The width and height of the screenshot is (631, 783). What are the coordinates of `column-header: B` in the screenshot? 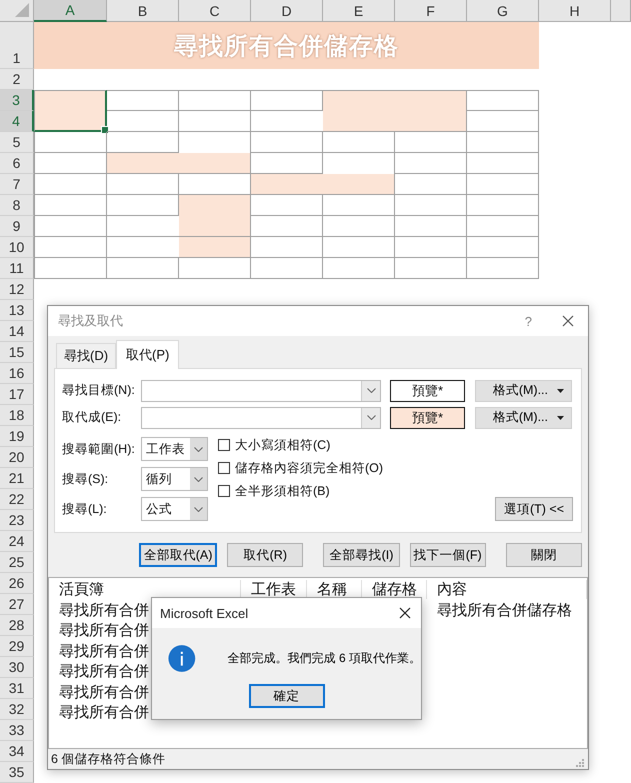 It's located at (143, 11).